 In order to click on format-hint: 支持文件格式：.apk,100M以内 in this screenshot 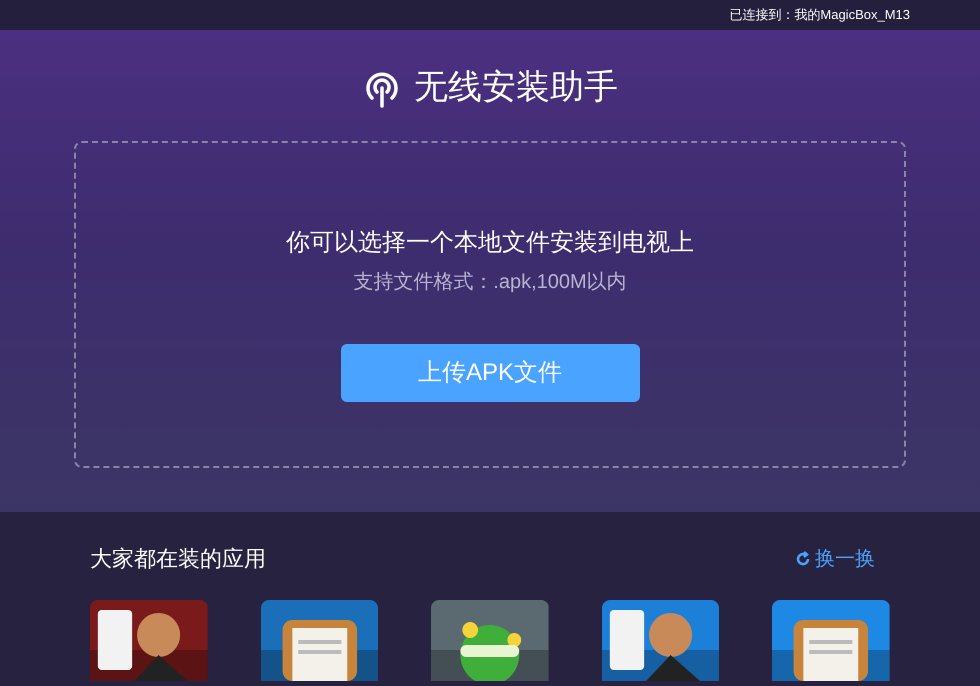, I will do `click(490, 282)`.